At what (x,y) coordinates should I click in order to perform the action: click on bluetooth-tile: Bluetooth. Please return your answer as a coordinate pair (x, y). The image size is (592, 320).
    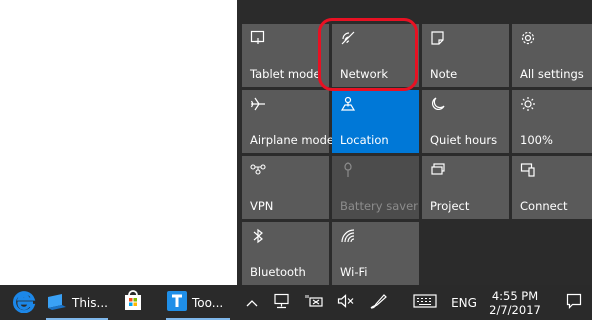
    Looking at the image, I should click on (285, 253).